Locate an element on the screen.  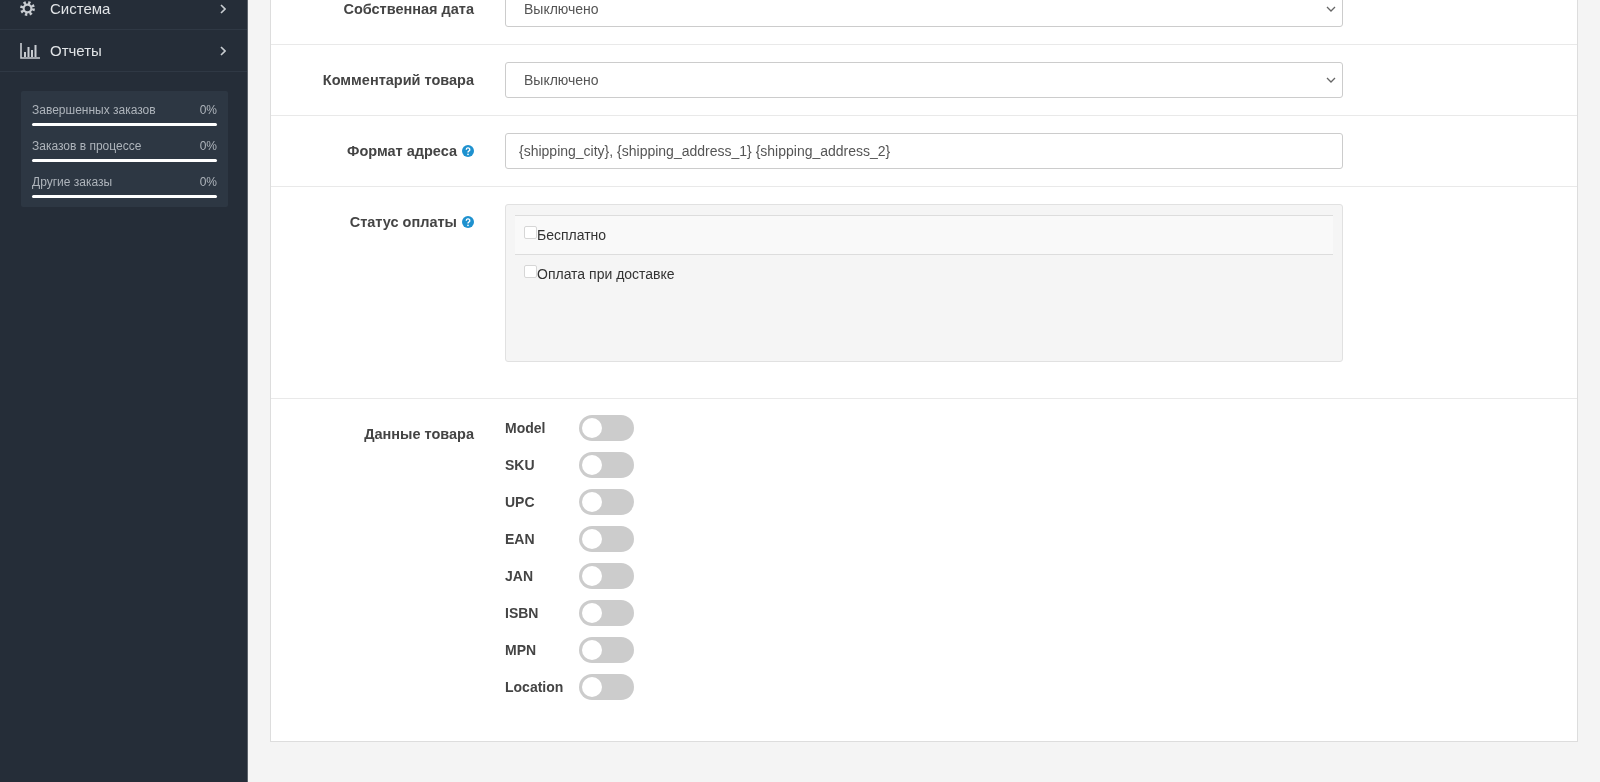
checkbox-label: Оплата при доставке is located at coordinates (606, 274).